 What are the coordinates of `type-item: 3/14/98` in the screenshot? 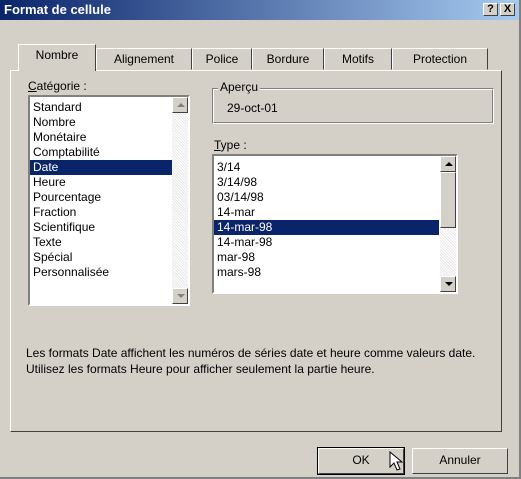 It's located at (326, 182).